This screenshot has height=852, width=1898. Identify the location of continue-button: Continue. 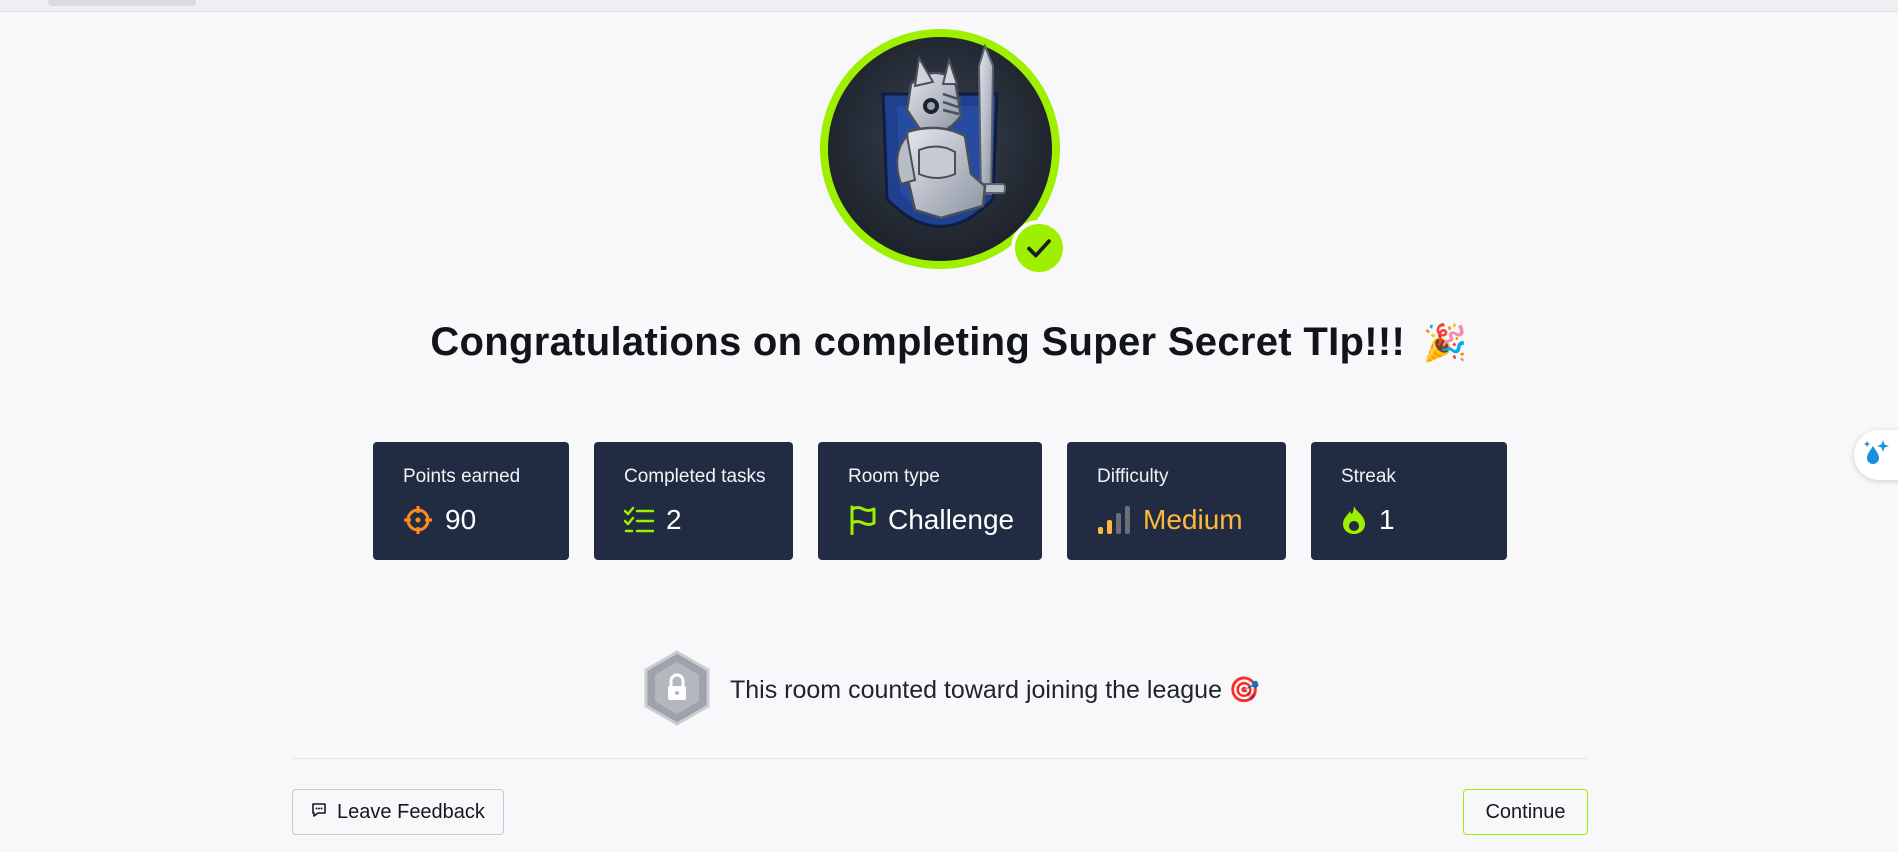
(1525, 812).